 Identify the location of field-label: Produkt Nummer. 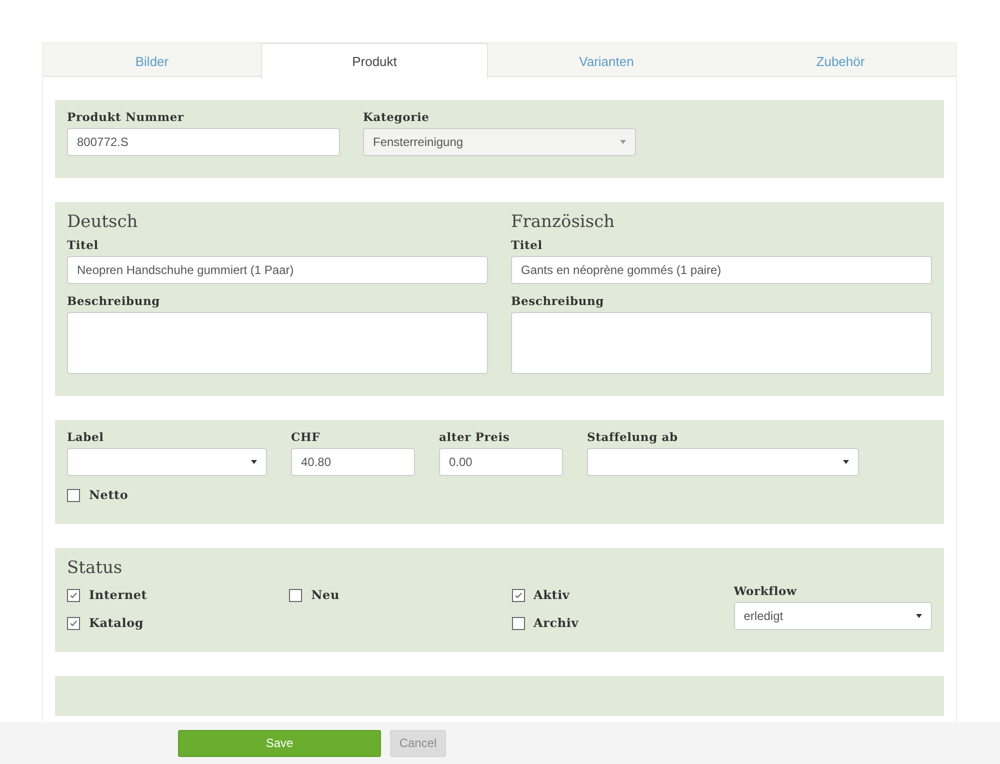
(126, 117).